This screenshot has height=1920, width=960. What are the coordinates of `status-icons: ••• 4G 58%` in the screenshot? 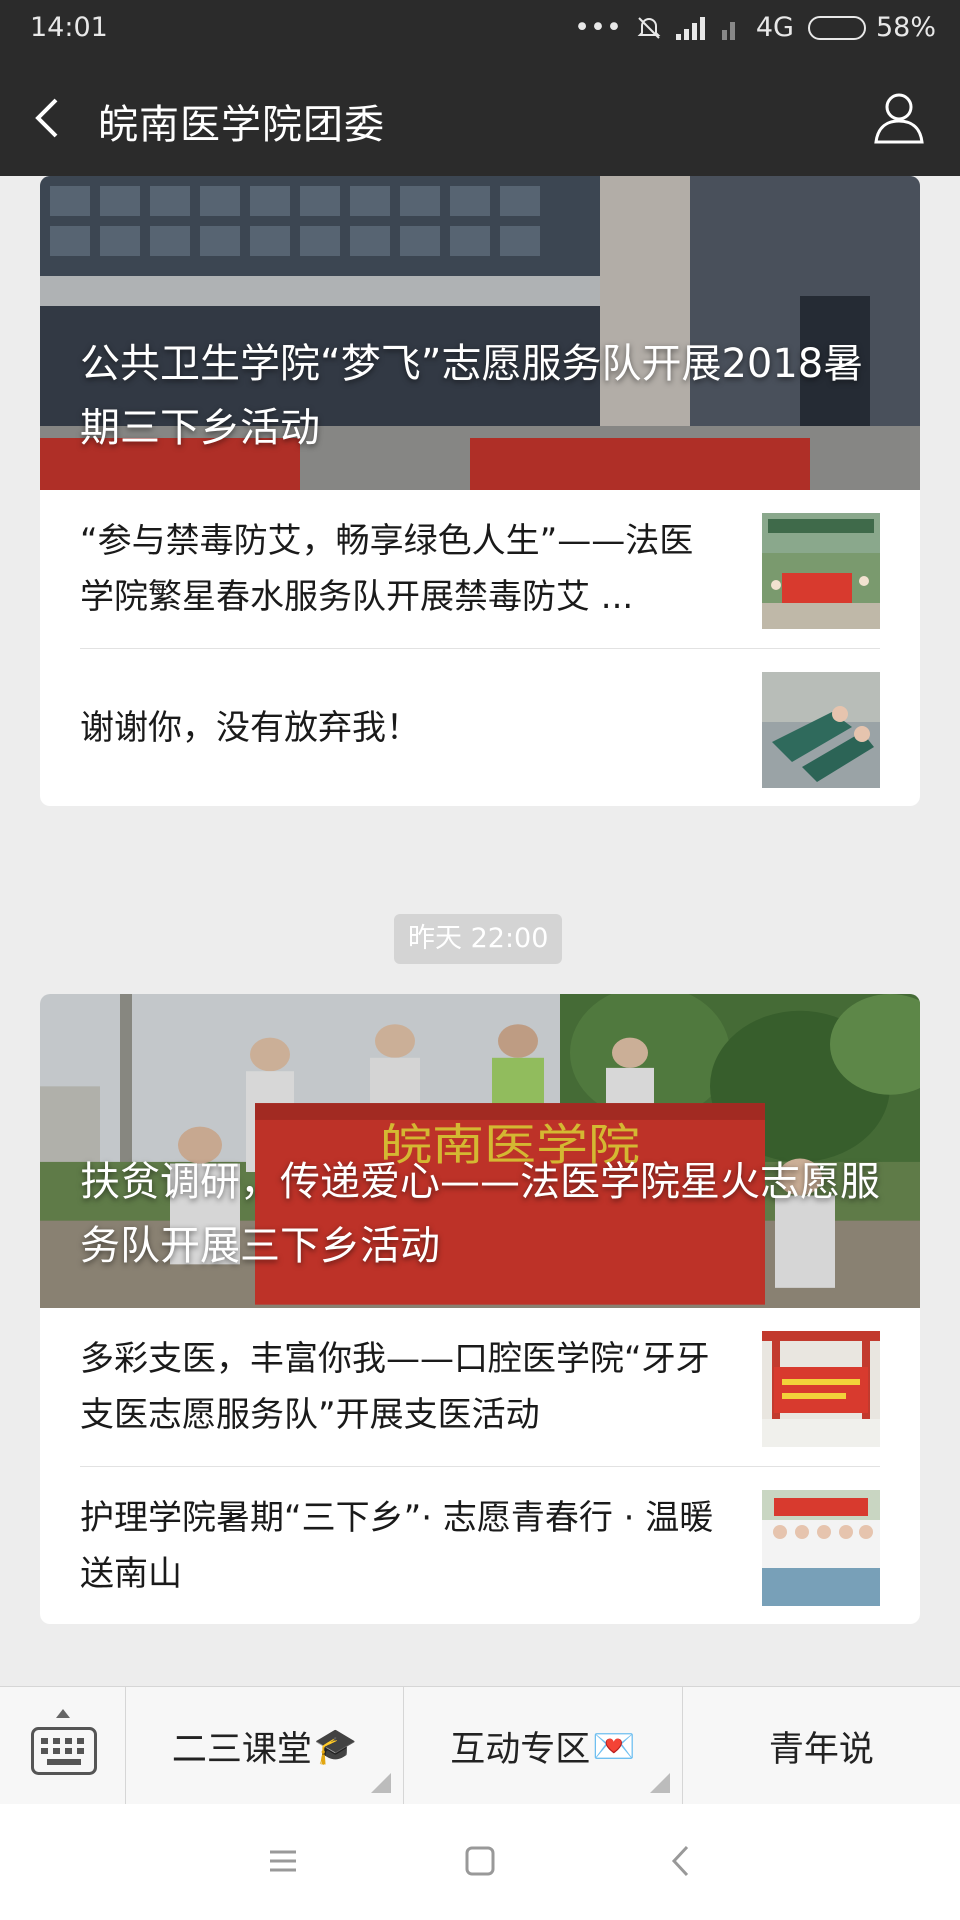 It's located at (755, 27).